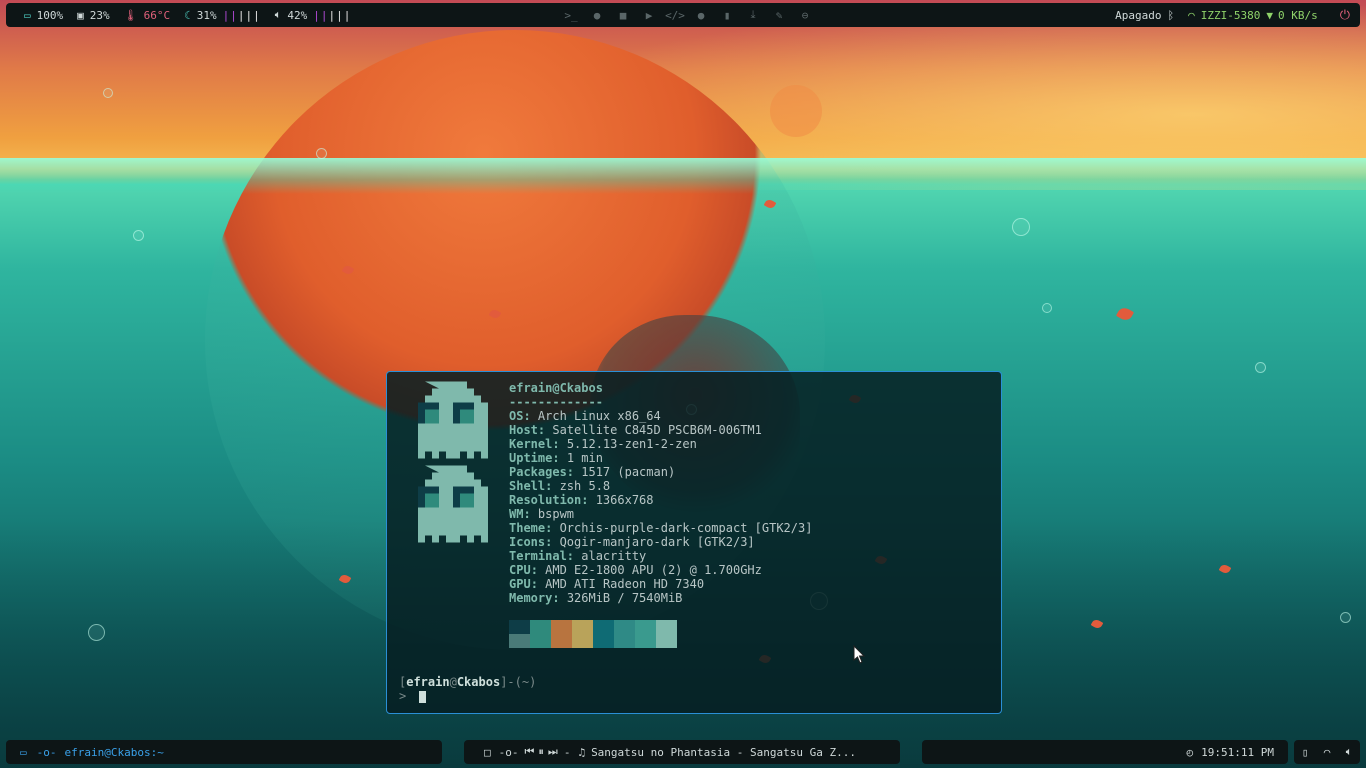 This screenshot has height=768, width=1366. What do you see at coordinates (1138, 15) in the screenshot?
I see `bluetooth-status: Apagado` at bounding box center [1138, 15].